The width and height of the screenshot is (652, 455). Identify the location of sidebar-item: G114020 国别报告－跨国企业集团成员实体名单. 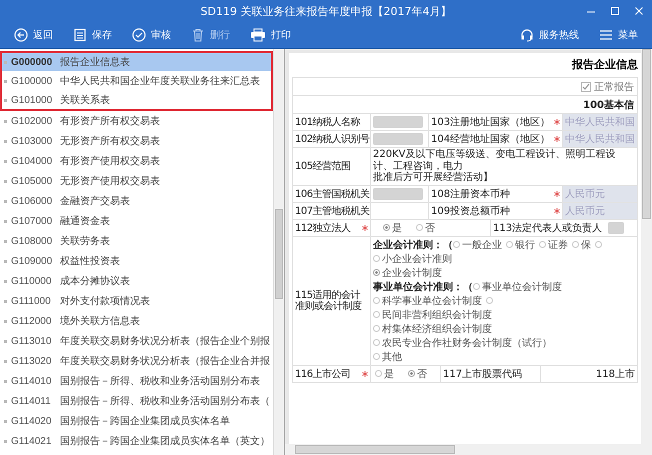
(136, 421).